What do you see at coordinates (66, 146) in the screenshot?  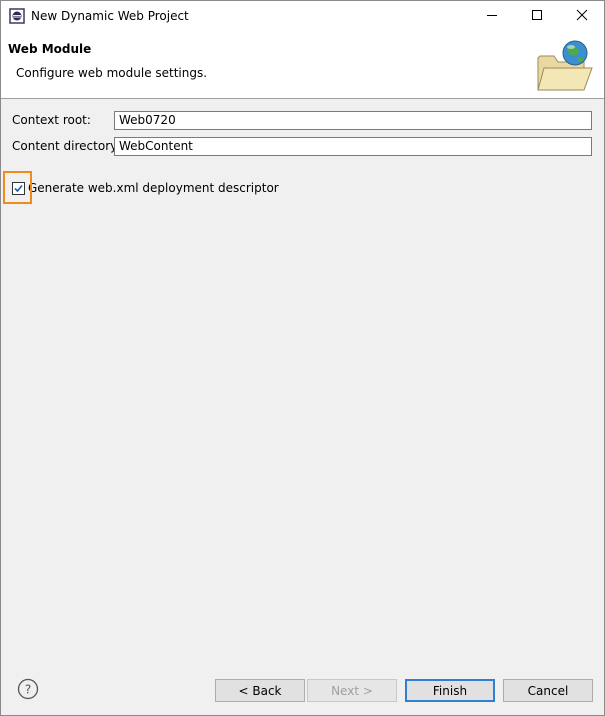 I see `content-directory-label: Content directory:` at bounding box center [66, 146].